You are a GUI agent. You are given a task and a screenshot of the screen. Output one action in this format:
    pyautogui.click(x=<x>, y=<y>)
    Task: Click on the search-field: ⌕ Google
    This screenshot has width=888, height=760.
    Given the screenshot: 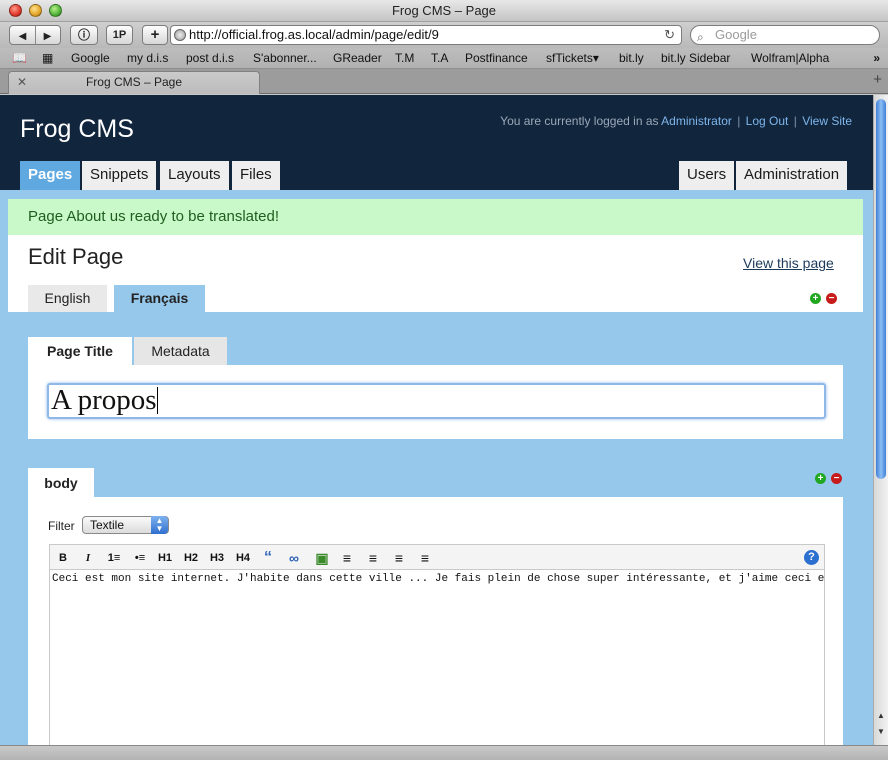 What is the action you would take?
    pyautogui.click(x=785, y=35)
    